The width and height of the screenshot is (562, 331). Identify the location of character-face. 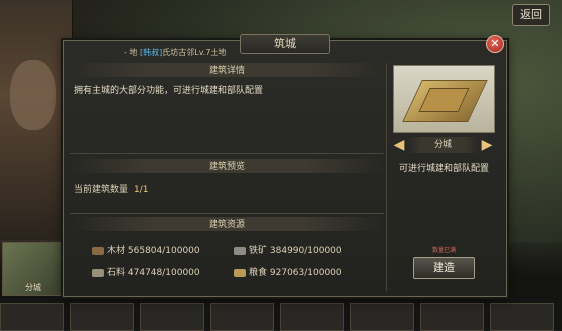
(33, 95).